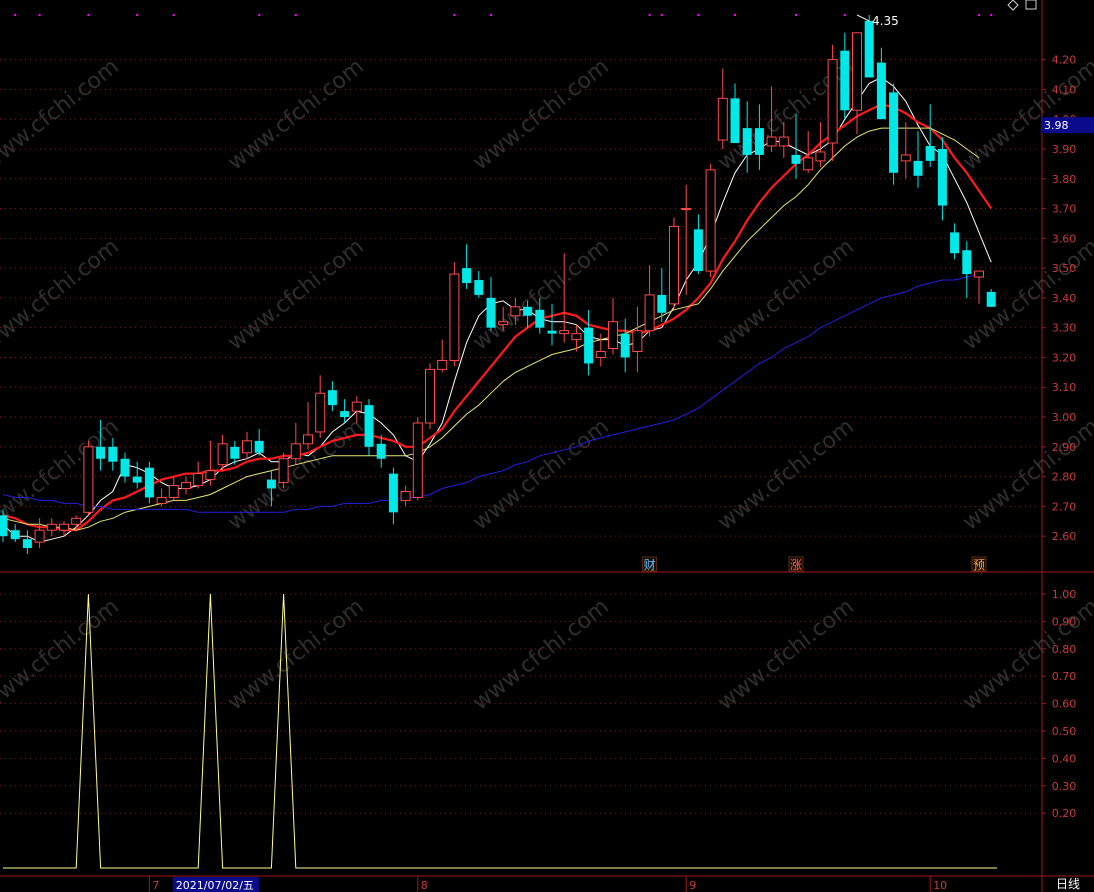 Image resolution: width=1094 pixels, height=892 pixels. Describe the element at coordinates (650, 565) in the screenshot. I see `event-marker-label: 财` at that location.